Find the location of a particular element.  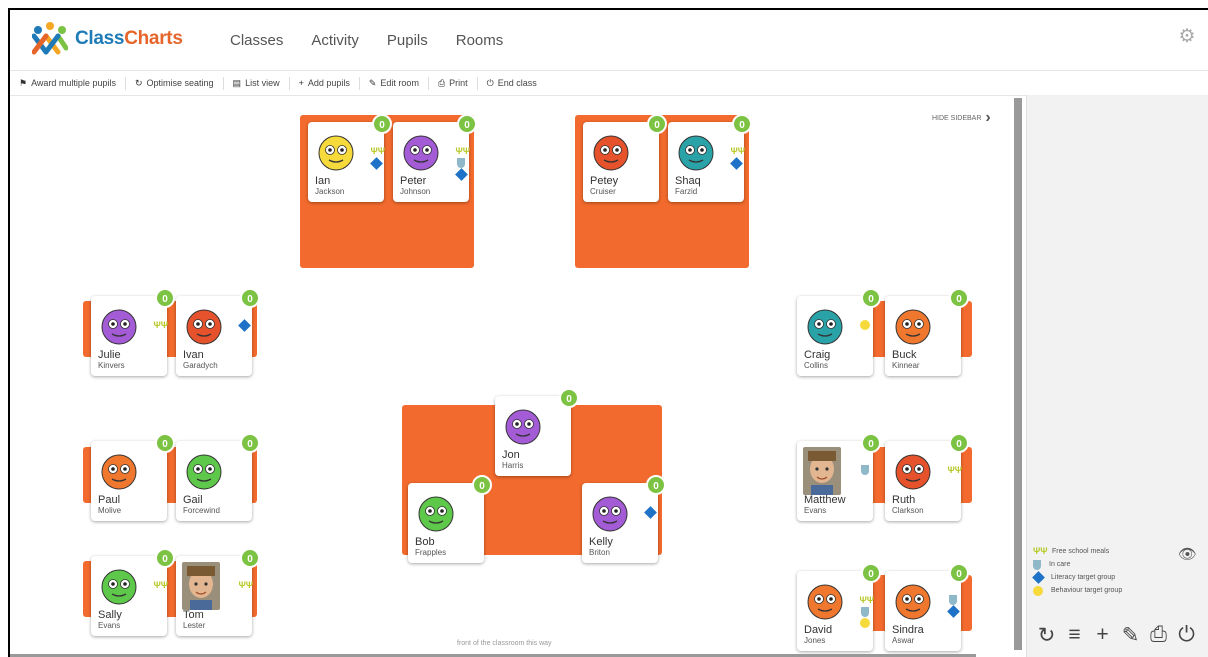

nav-pupils: Pupils is located at coordinates (407, 40).